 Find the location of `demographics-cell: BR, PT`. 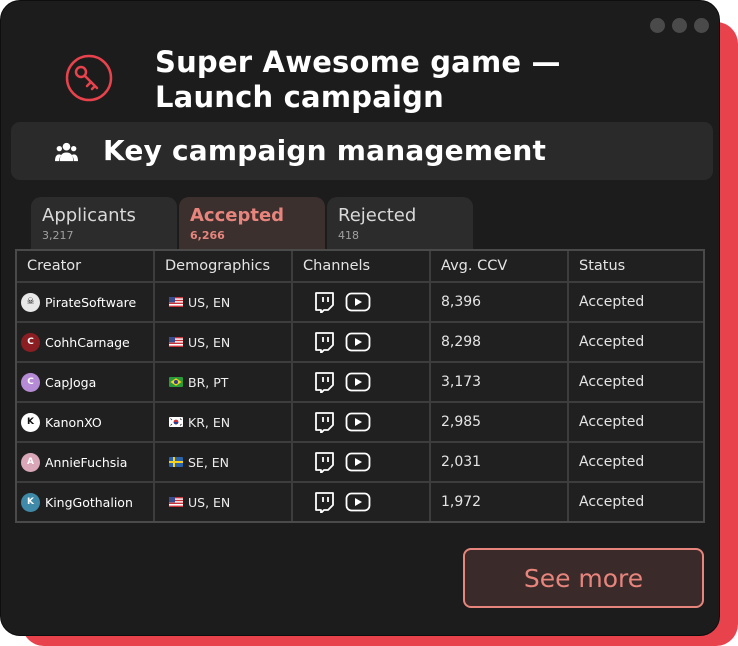

demographics-cell: BR, PT is located at coordinates (223, 382).